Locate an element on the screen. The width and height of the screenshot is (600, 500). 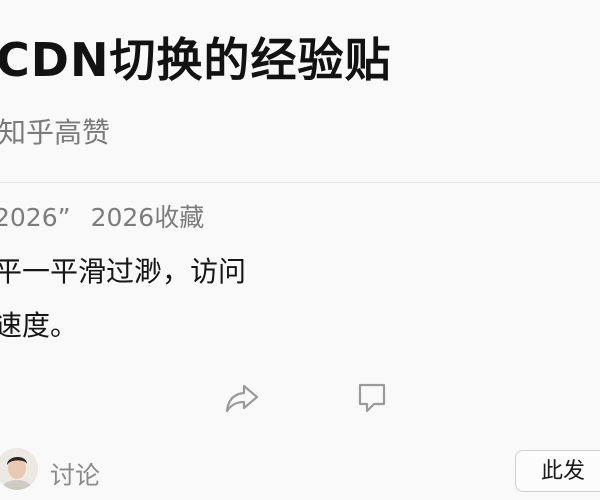
share-arrow-icon is located at coordinates (242, 398).